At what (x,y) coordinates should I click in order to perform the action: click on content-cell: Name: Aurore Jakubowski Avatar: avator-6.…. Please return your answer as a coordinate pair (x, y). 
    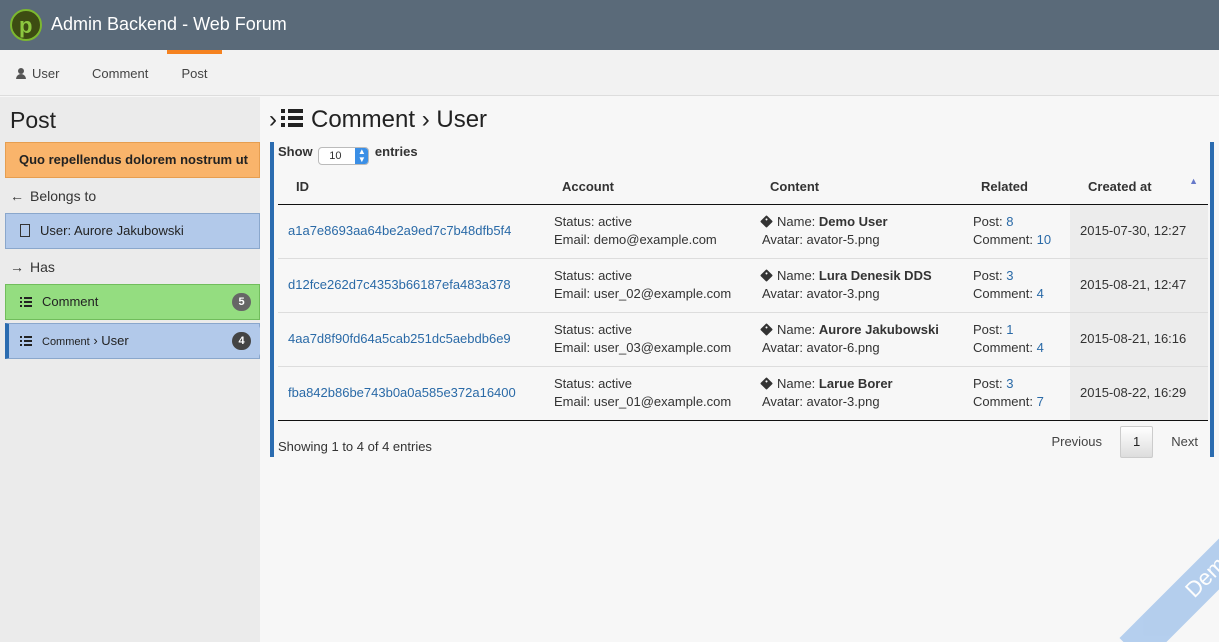
    Looking at the image, I should click on (857, 339).